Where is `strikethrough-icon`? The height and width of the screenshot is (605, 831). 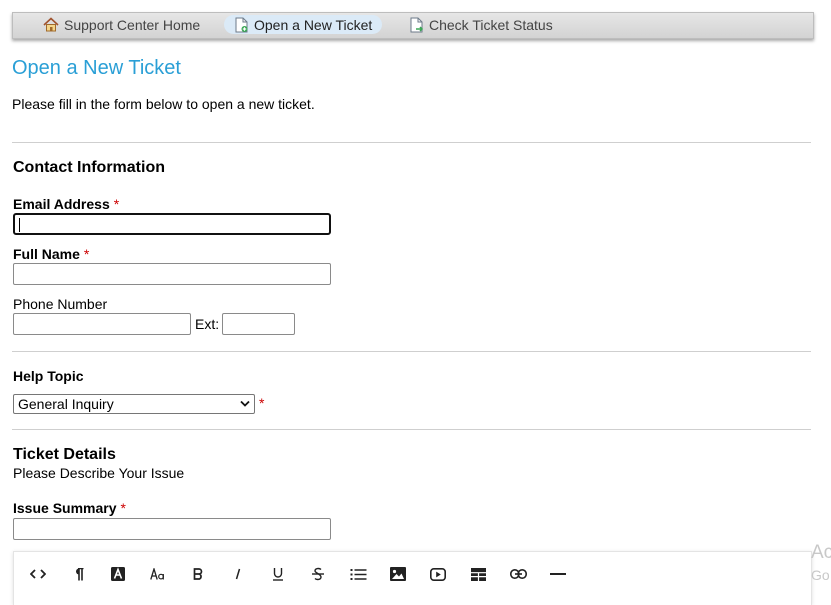 strikethrough-icon is located at coordinates (318, 574).